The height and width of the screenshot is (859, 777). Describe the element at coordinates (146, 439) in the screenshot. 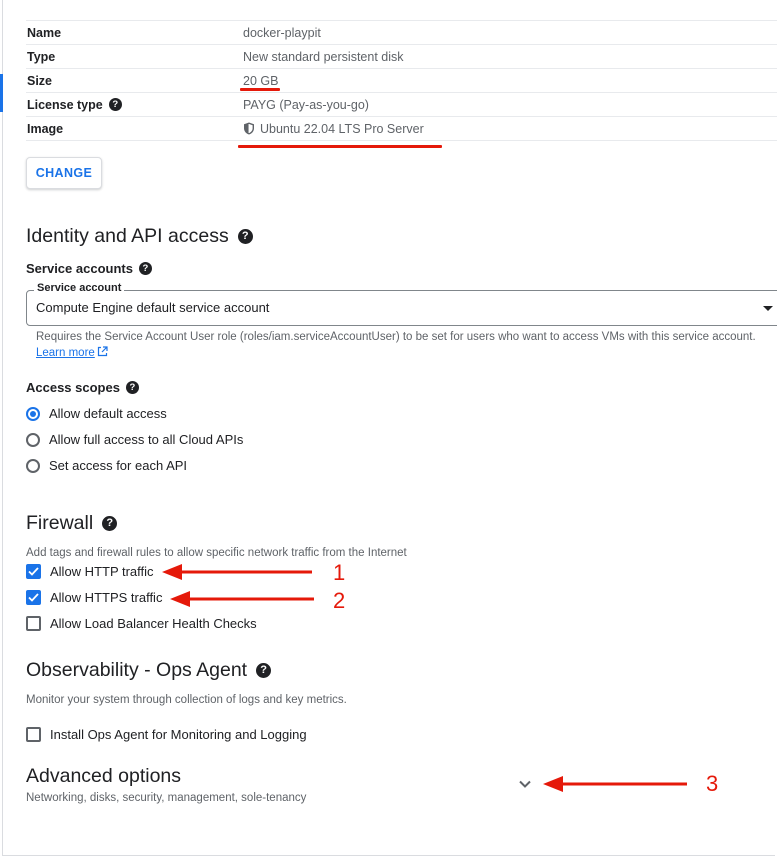

I see `scope-option-label: Allow full access to all Cloud APIs` at that location.